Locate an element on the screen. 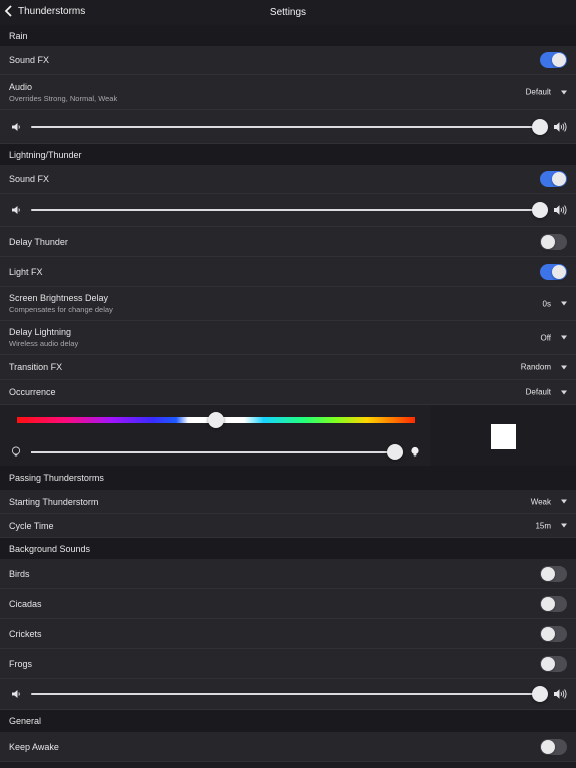  section-header-rain: Rain is located at coordinates (288, 35).